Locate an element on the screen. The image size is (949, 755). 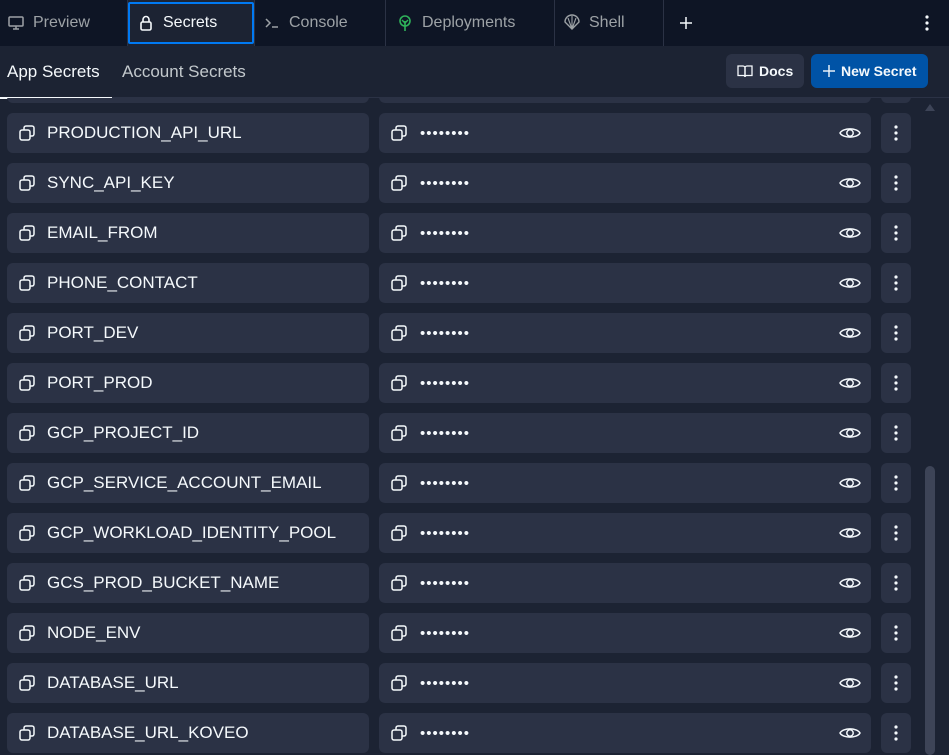
tab-console: Console is located at coordinates (320, 23).